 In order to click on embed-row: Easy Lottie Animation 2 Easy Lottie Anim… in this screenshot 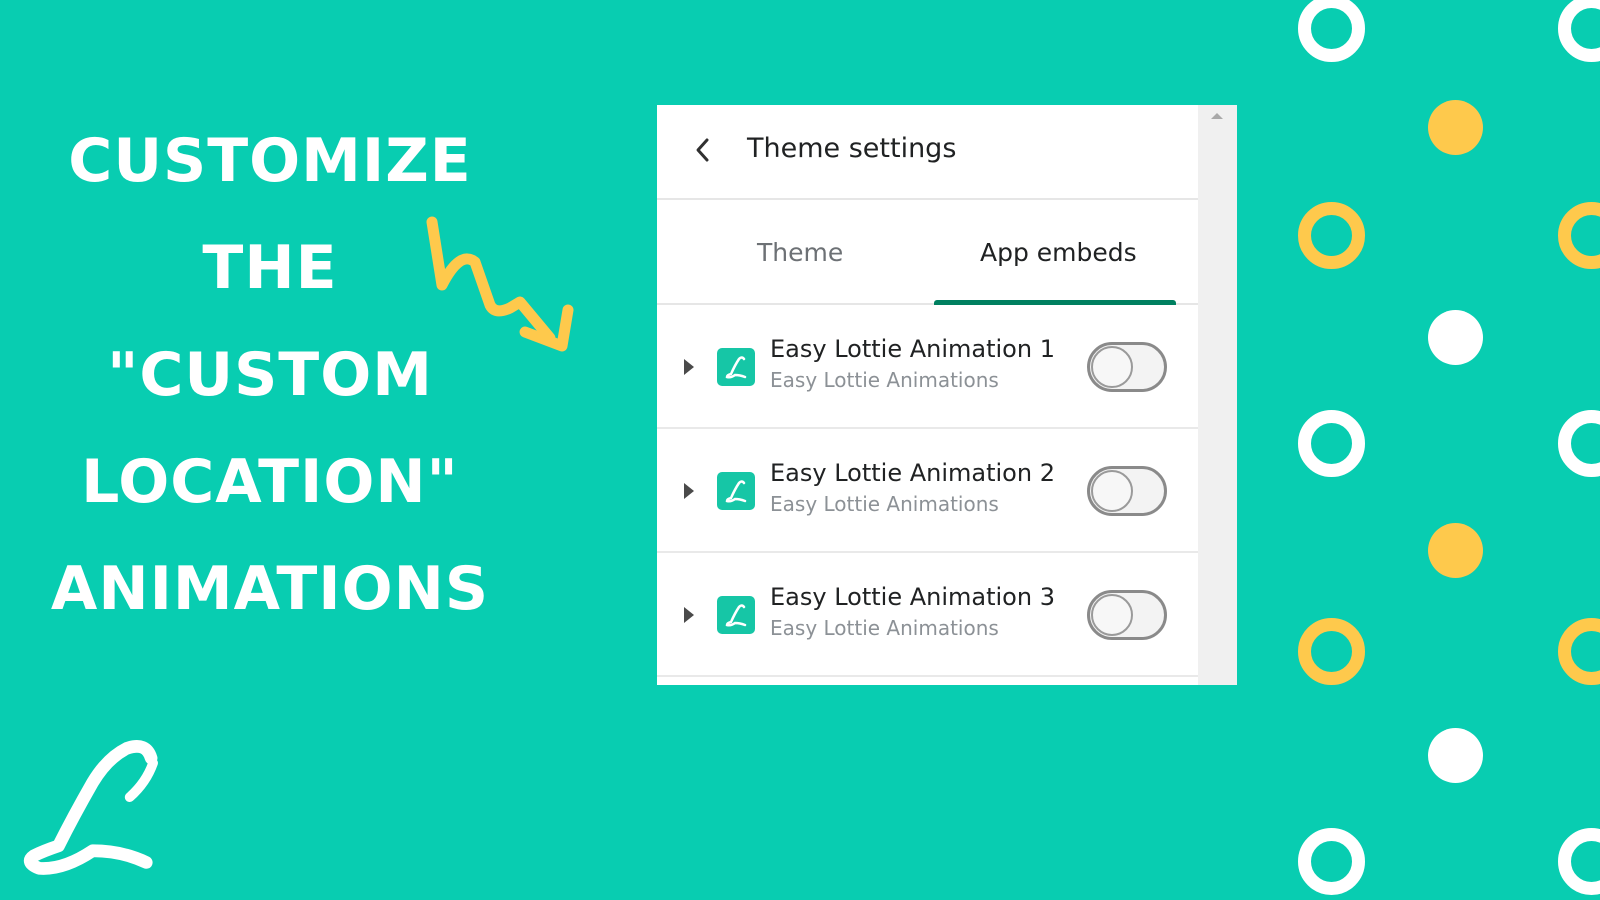, I will do `click(927, 491)`.